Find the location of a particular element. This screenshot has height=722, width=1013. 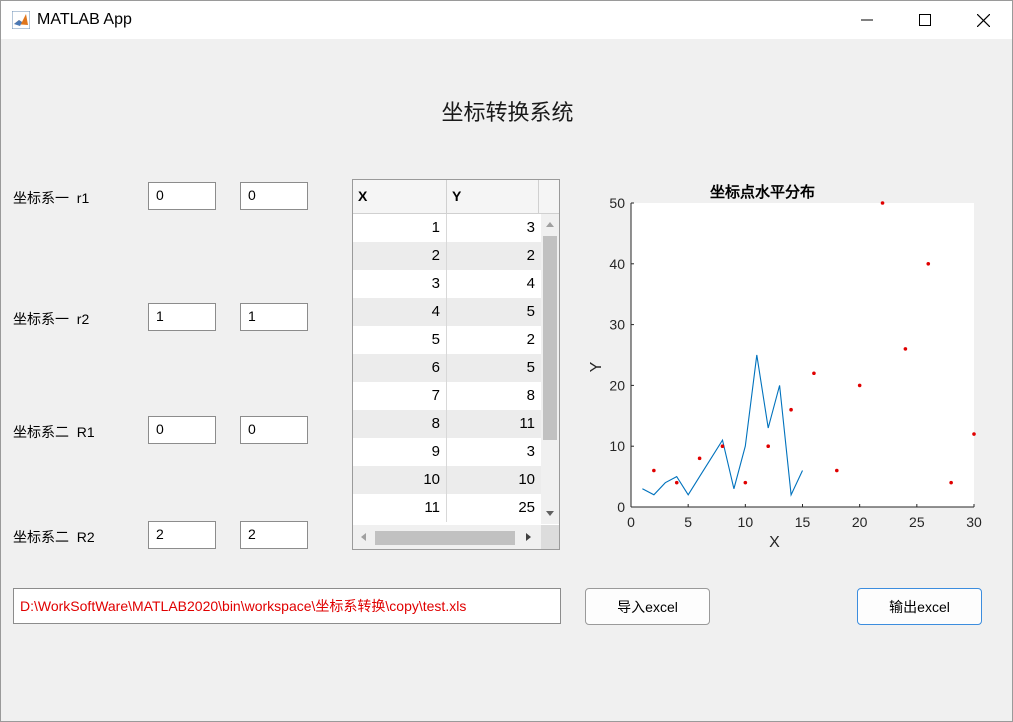

title-bar: MATLAB App is located at coordinates (506, 20).